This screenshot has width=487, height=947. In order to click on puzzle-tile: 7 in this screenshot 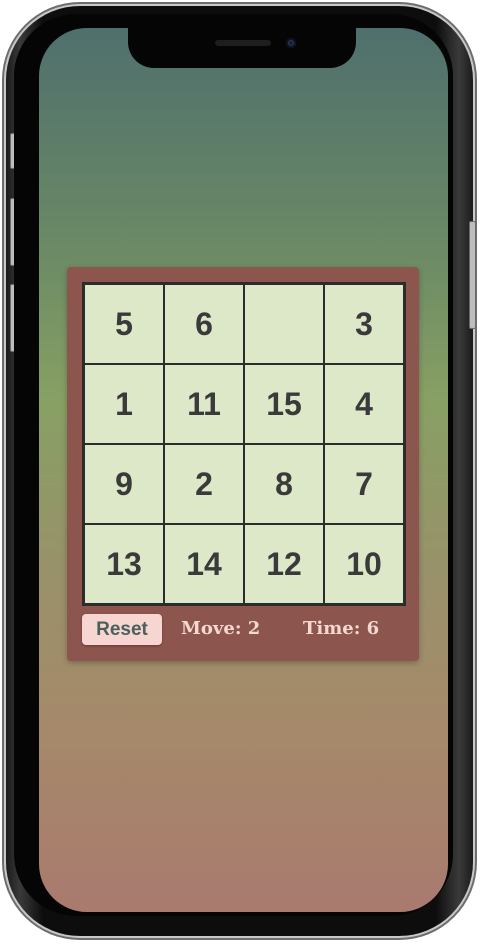, I will do `click(364, 484)`.